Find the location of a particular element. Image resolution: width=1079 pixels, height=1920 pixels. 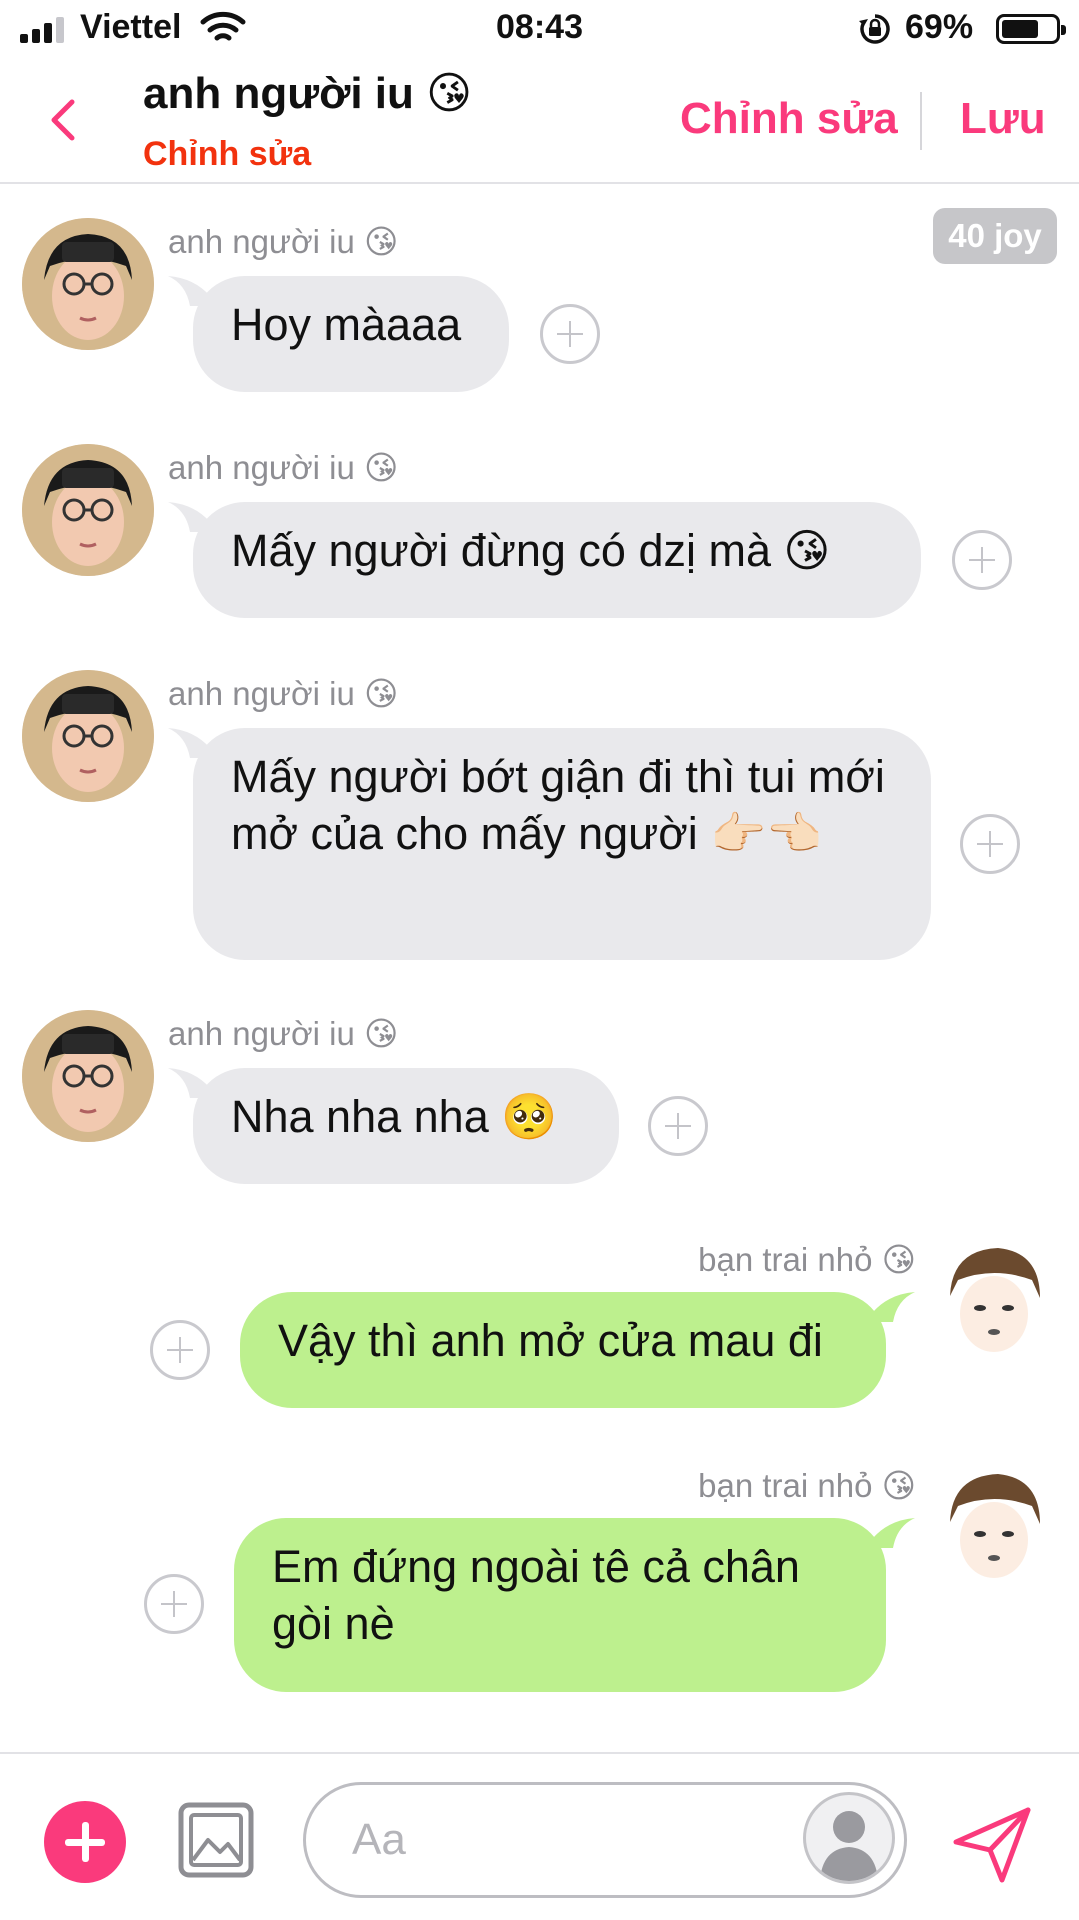

send-icon is located at coordinates (992, 1844).